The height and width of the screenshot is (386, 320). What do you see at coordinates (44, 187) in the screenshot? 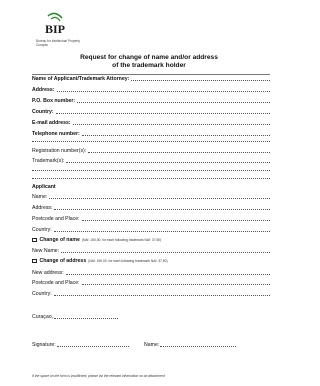
I see `applicant-heading: Applicant` at bounding box center [44, 187].